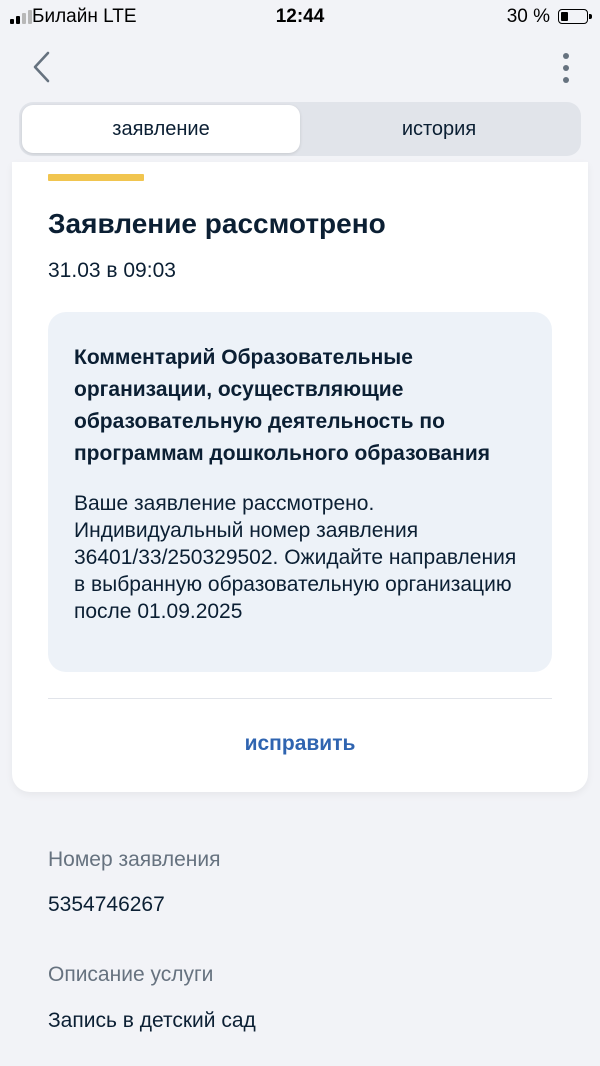 Image resolution: width=600 pixels, height=1066 pixels. Describe the element at coordinates (566, 68) in the screenshot. I see `more-menu-button` at that location.